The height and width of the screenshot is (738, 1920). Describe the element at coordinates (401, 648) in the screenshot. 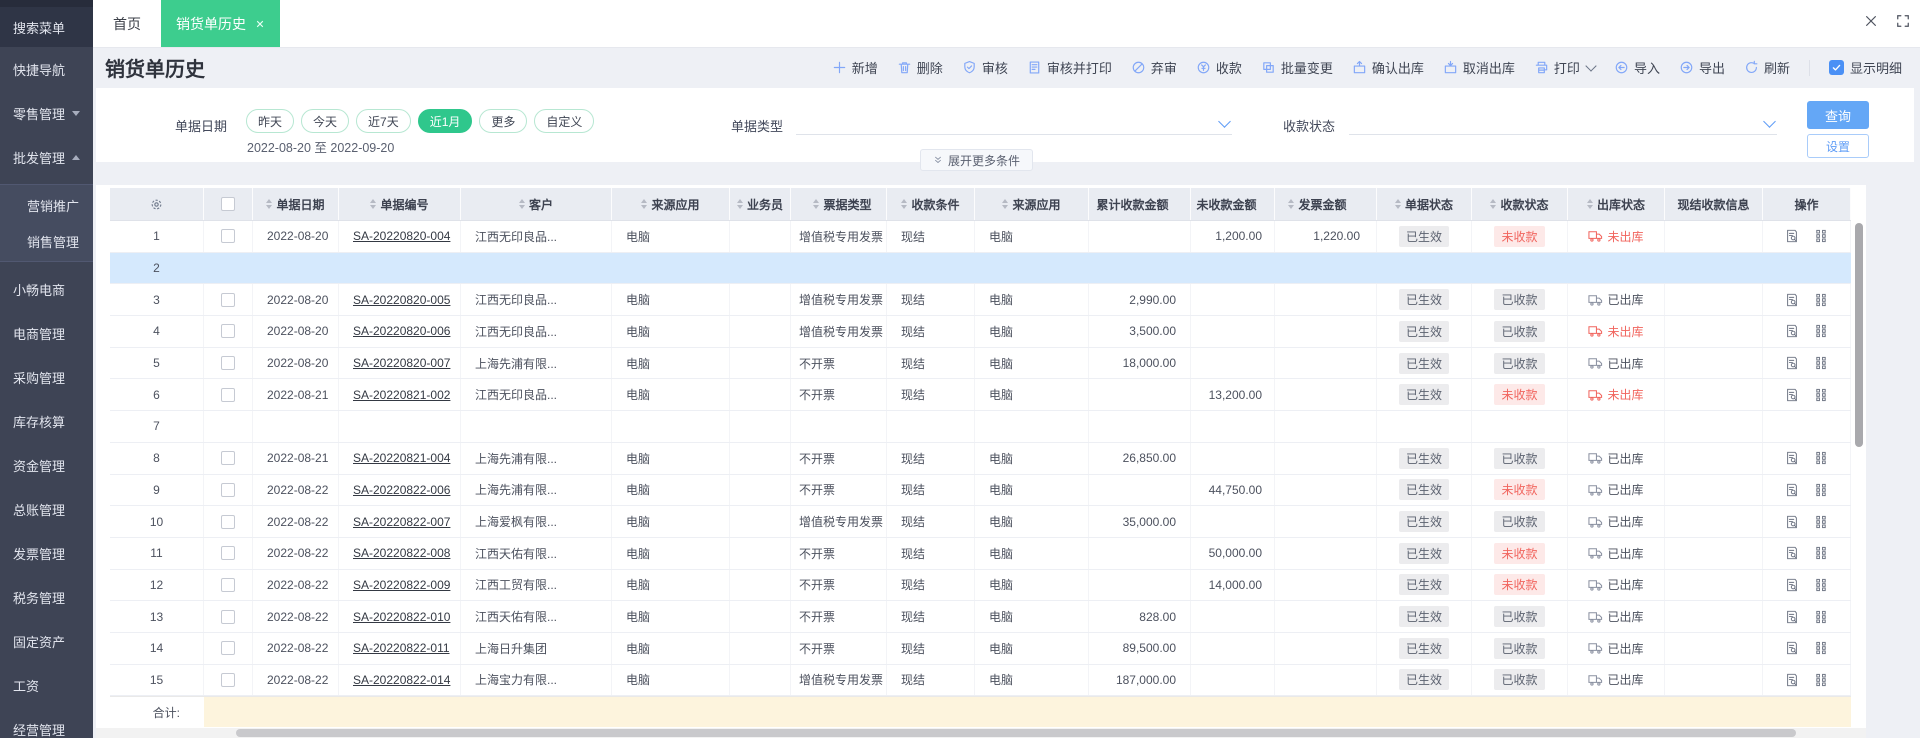

I see `doc-no-link: SA-20220822-011` at that location.